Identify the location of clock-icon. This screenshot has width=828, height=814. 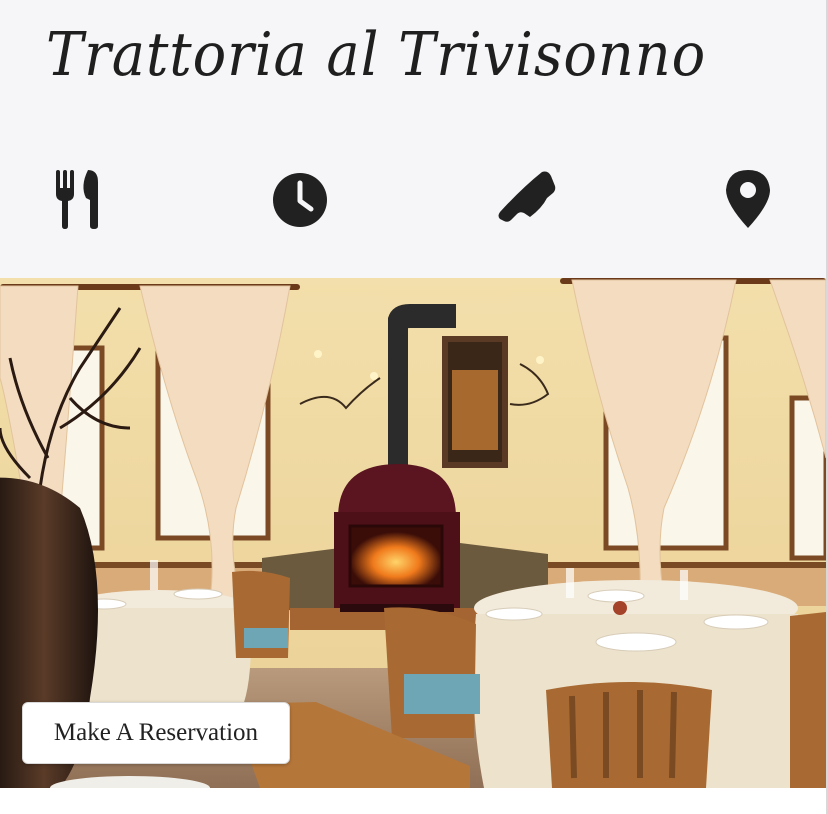
(300, 199).